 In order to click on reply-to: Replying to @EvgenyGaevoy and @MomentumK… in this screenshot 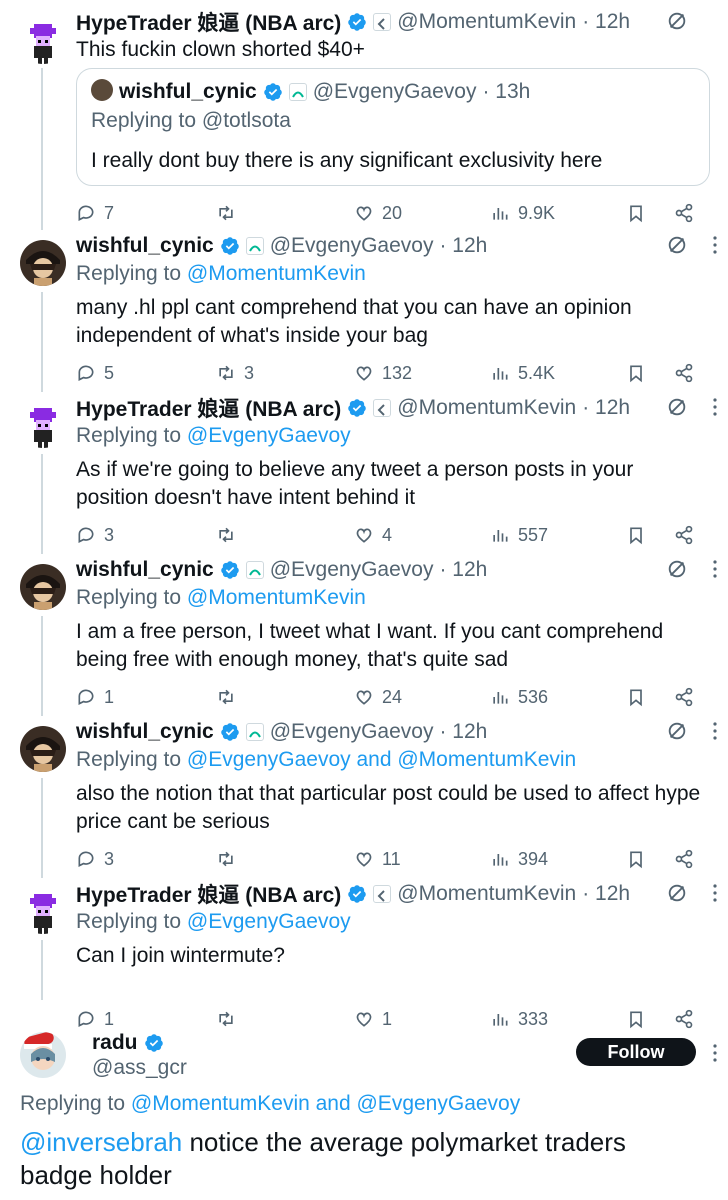, I will do `click(326, 759)`.